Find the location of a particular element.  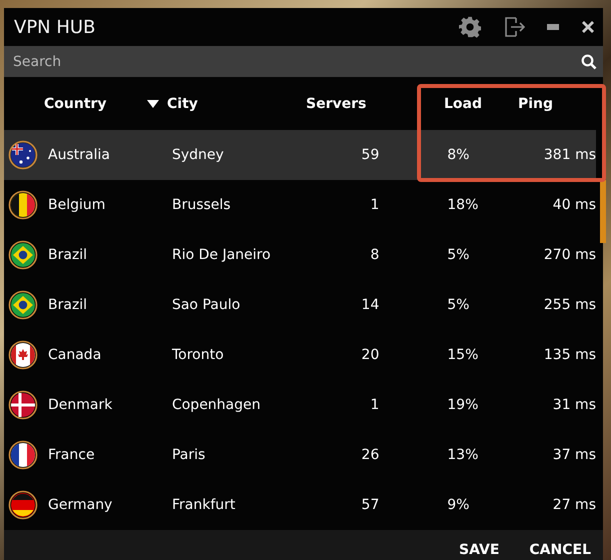

column-header: Servers is located at coordinates (336, 104).